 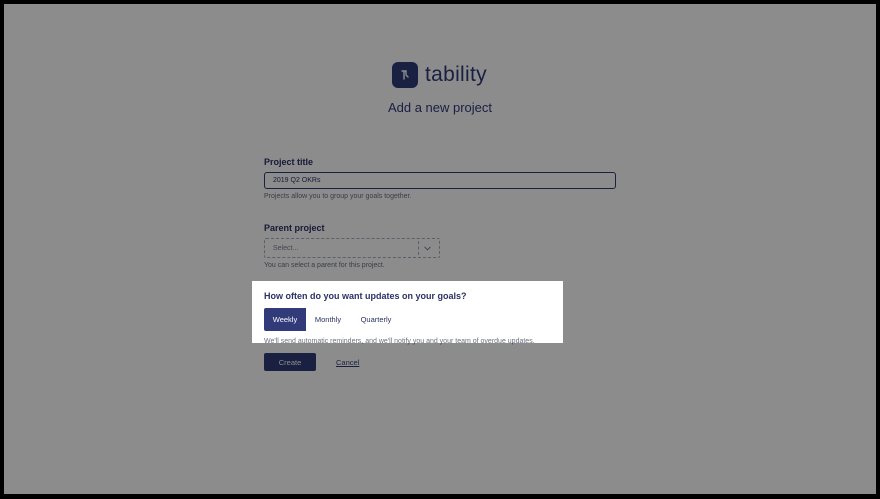 What do you see at coordinates (405, 75) in the screenshot?
I see `tability-logo-icon` at bounding box center [405, 75].